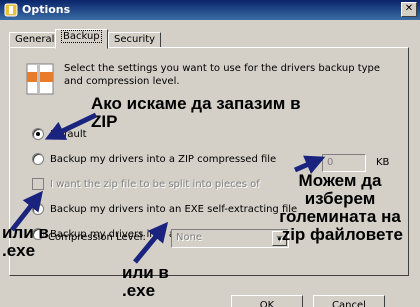 The image size is (420, 307). I want to click on tab-backup: Backup, so click(81, 39).